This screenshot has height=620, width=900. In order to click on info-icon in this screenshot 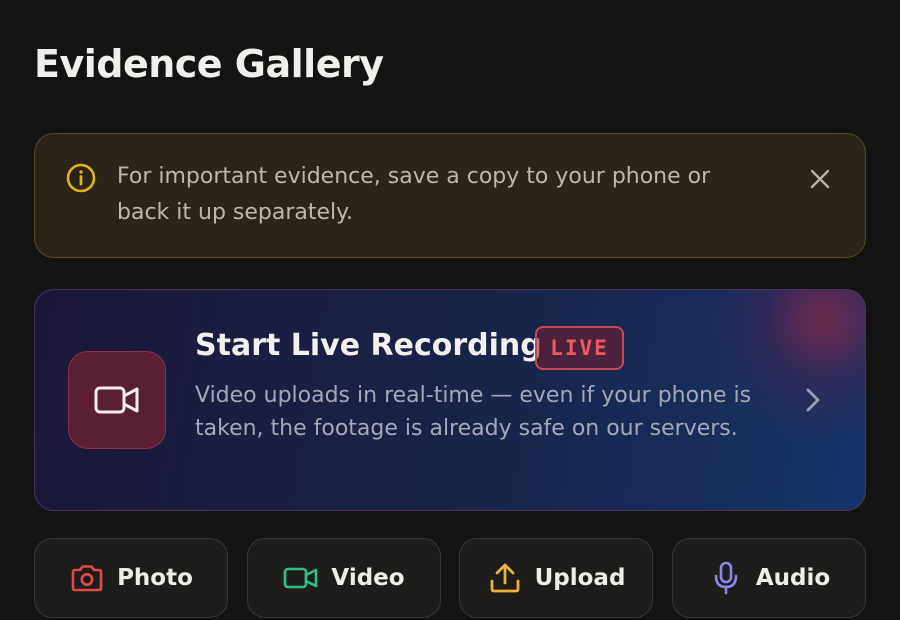, I will do `click(81, 178)`.